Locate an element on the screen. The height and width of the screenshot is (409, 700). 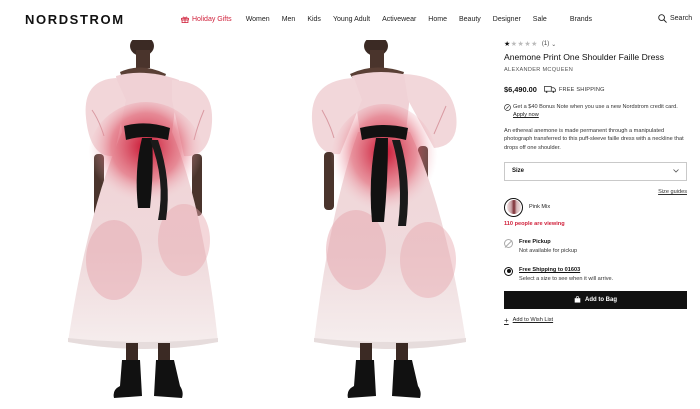
search-button: Search is located at coordinates (675, 18).